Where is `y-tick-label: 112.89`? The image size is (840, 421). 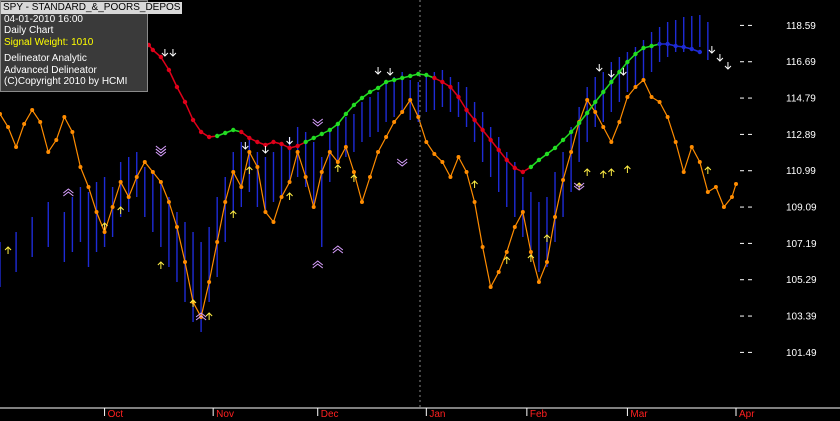 y-tick-label: 112.89 is located at coordinates (801, 135).